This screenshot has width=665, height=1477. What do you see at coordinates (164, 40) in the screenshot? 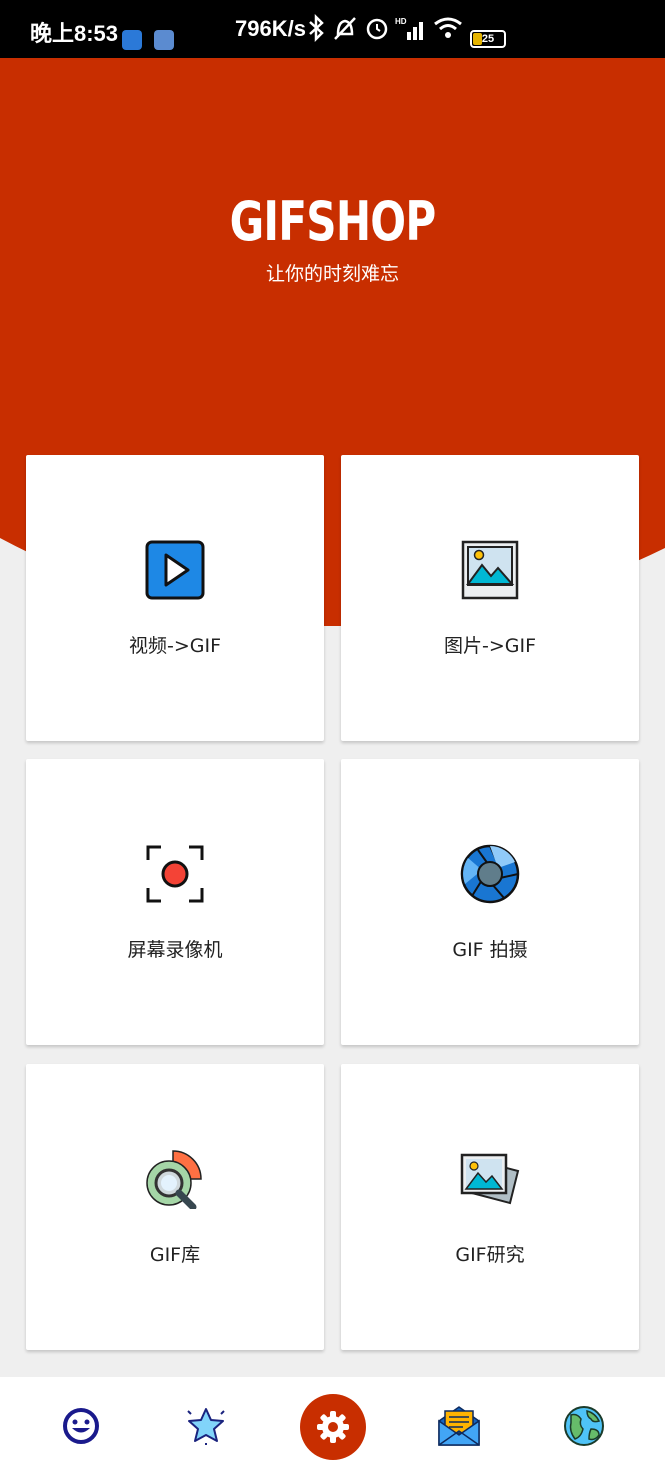
I see `settings-notification-icon` at bounding box center [164, 40].